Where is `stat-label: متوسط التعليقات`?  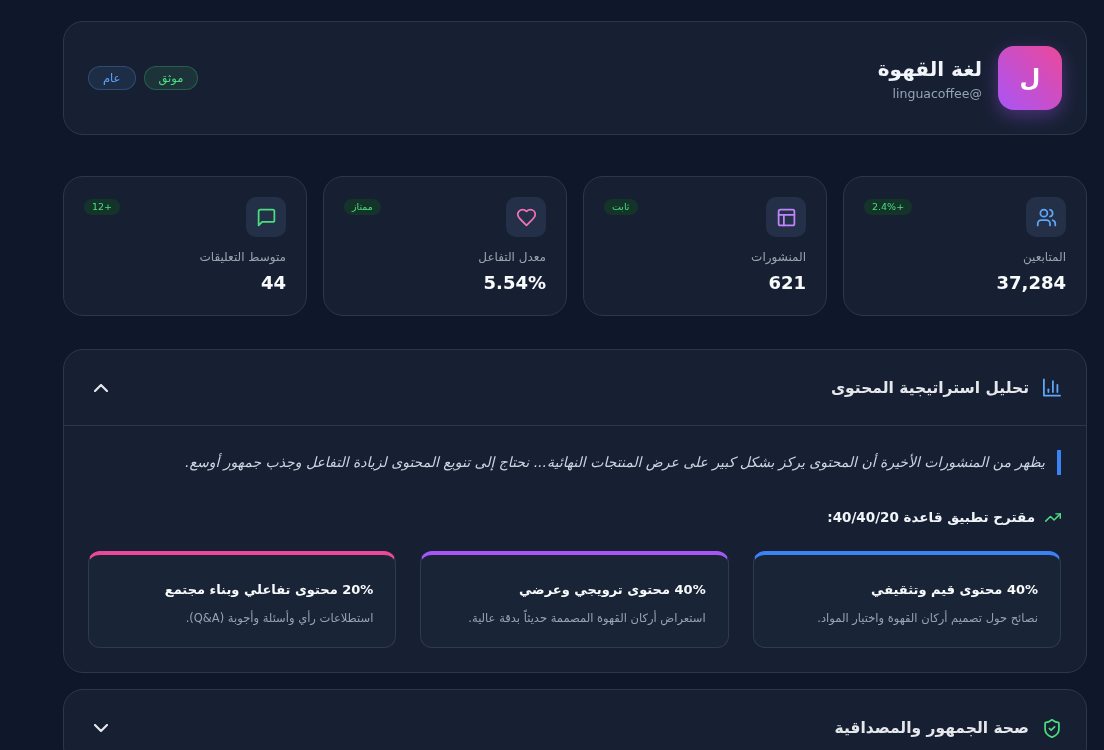
stat-label: متوسط التعليقات is located at coordinates (242, 257).